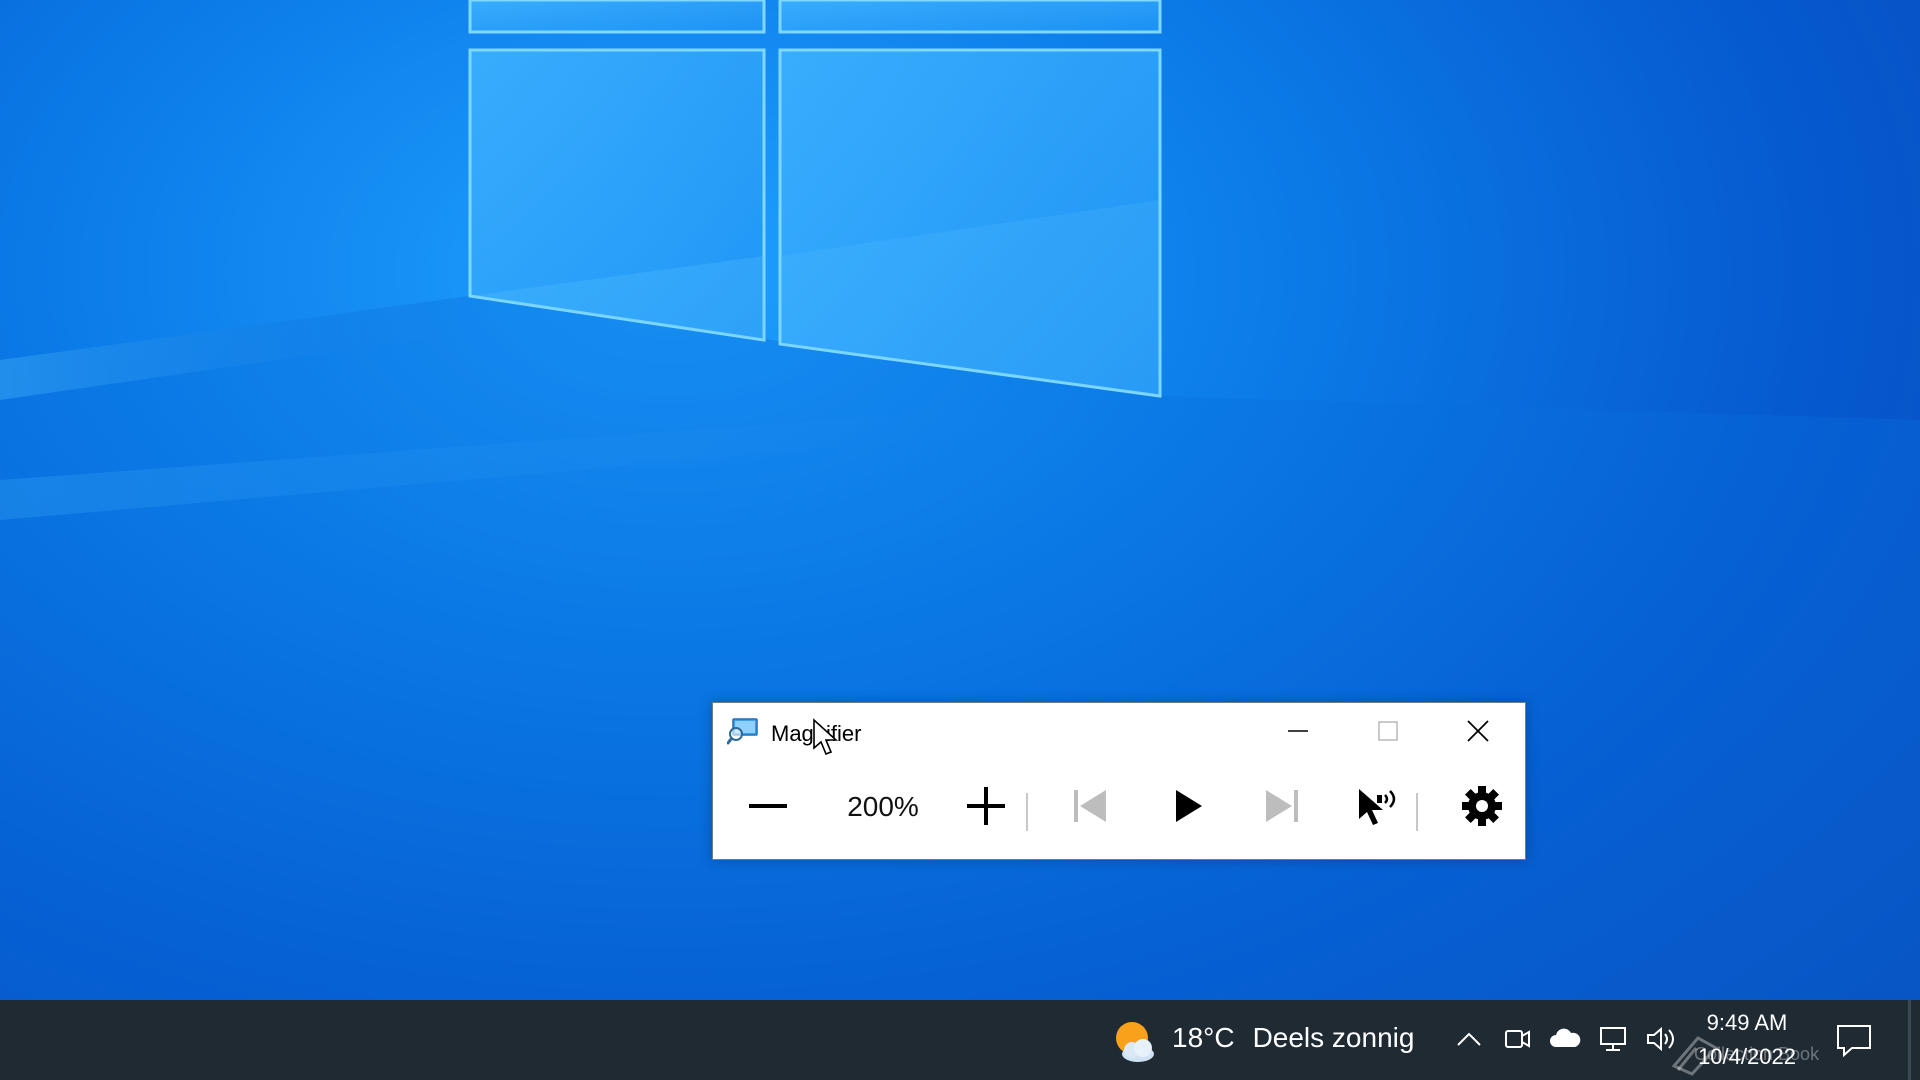  I want to click on network-icon, so click(1613, 1039).